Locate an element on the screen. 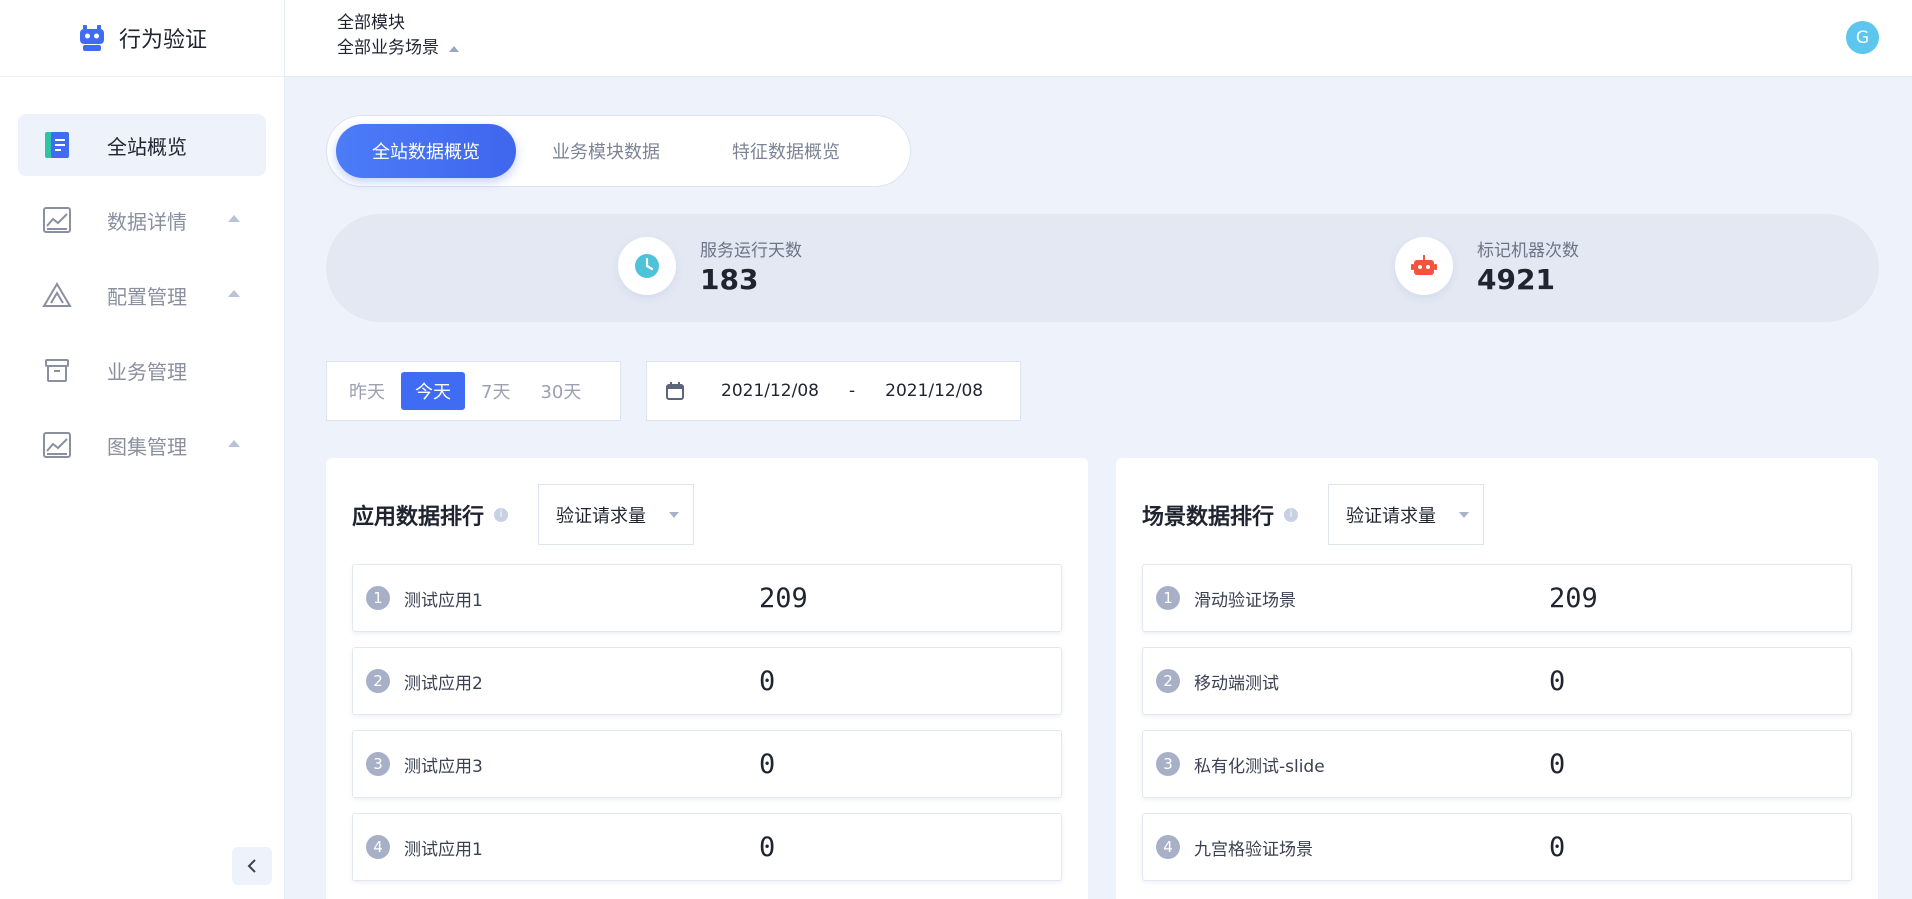 This screenshot has width=1912, height=899. sidebar-menu: 全站概览 数据详情 配置管理 业务管理 图集管理 is located at coordinates (142, 276).